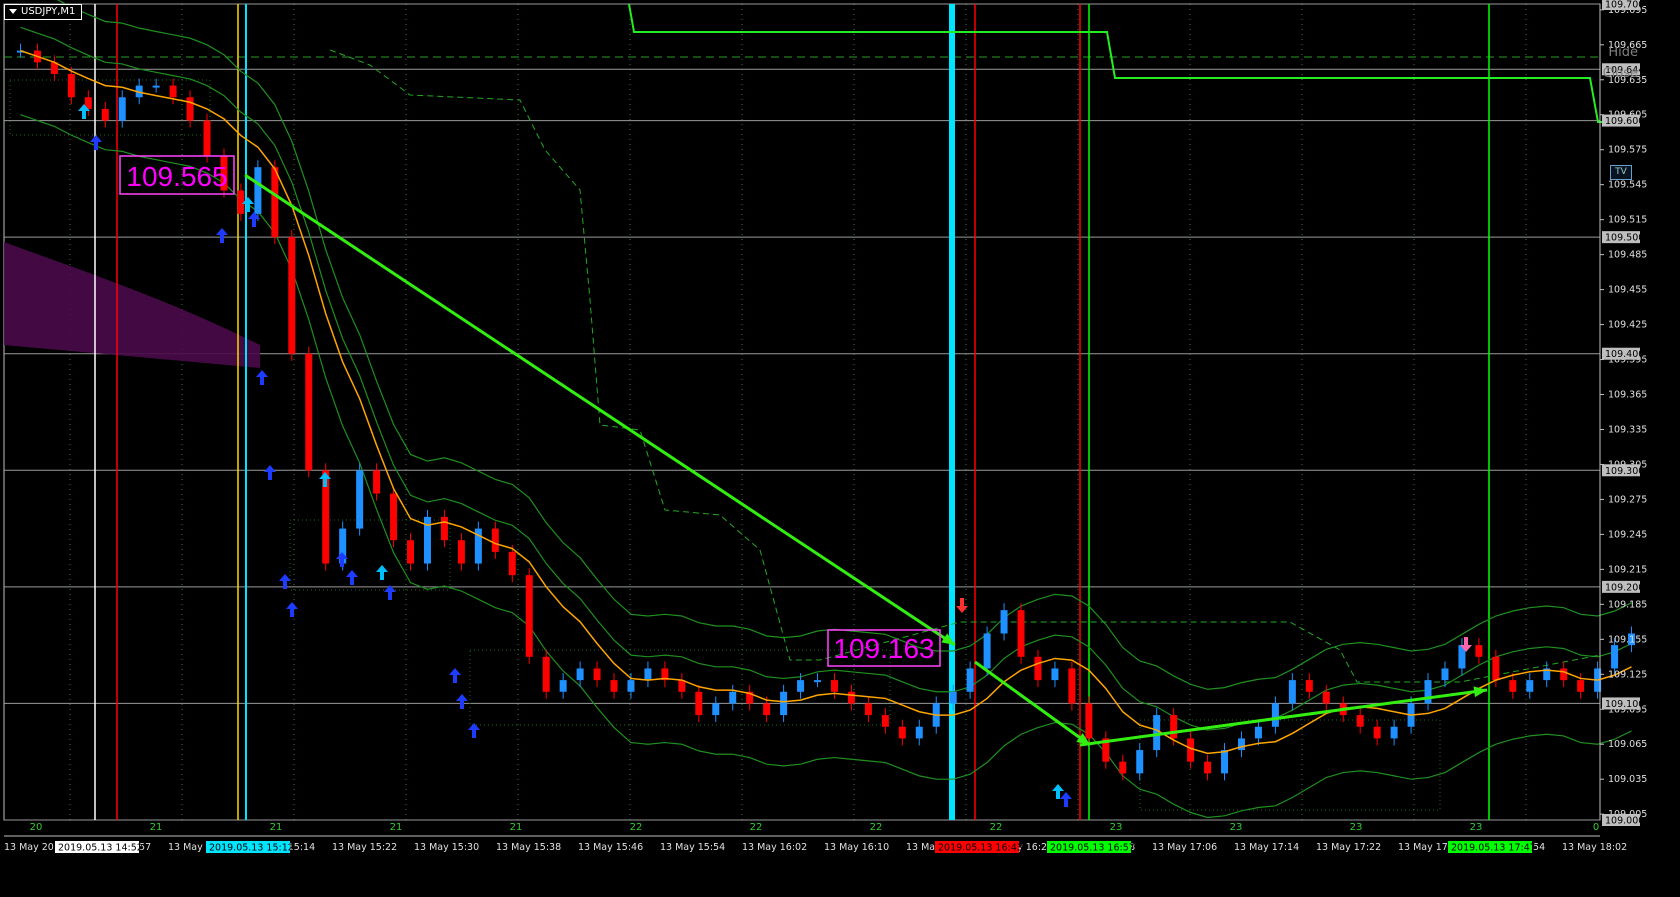 The image size is (1680, 897). What do you see at coordinates (100, 848) in the screenshot?
I see `time-tag-label: 2019.05.13 14:52` at bounding box center [100, 848].